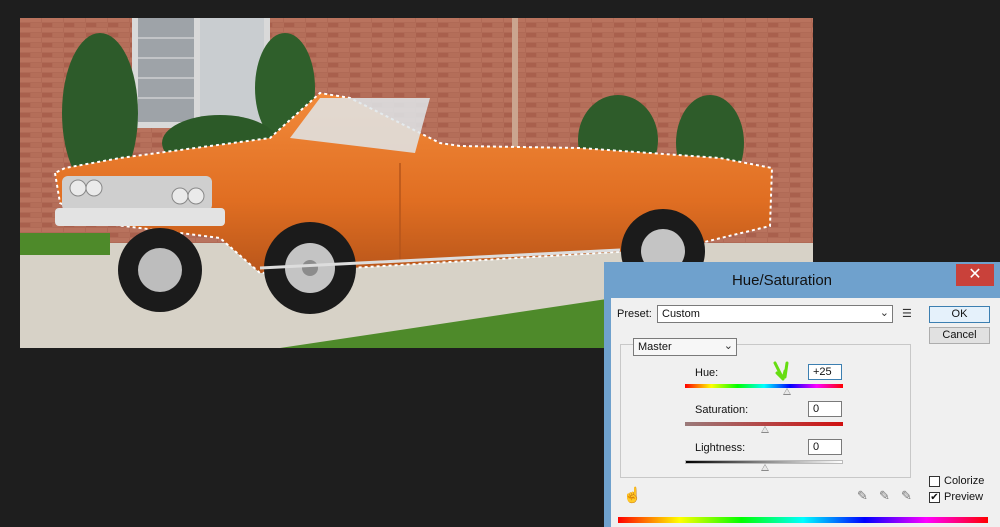  I want to click on checkmark-icon: ✔, so click(934, 497).